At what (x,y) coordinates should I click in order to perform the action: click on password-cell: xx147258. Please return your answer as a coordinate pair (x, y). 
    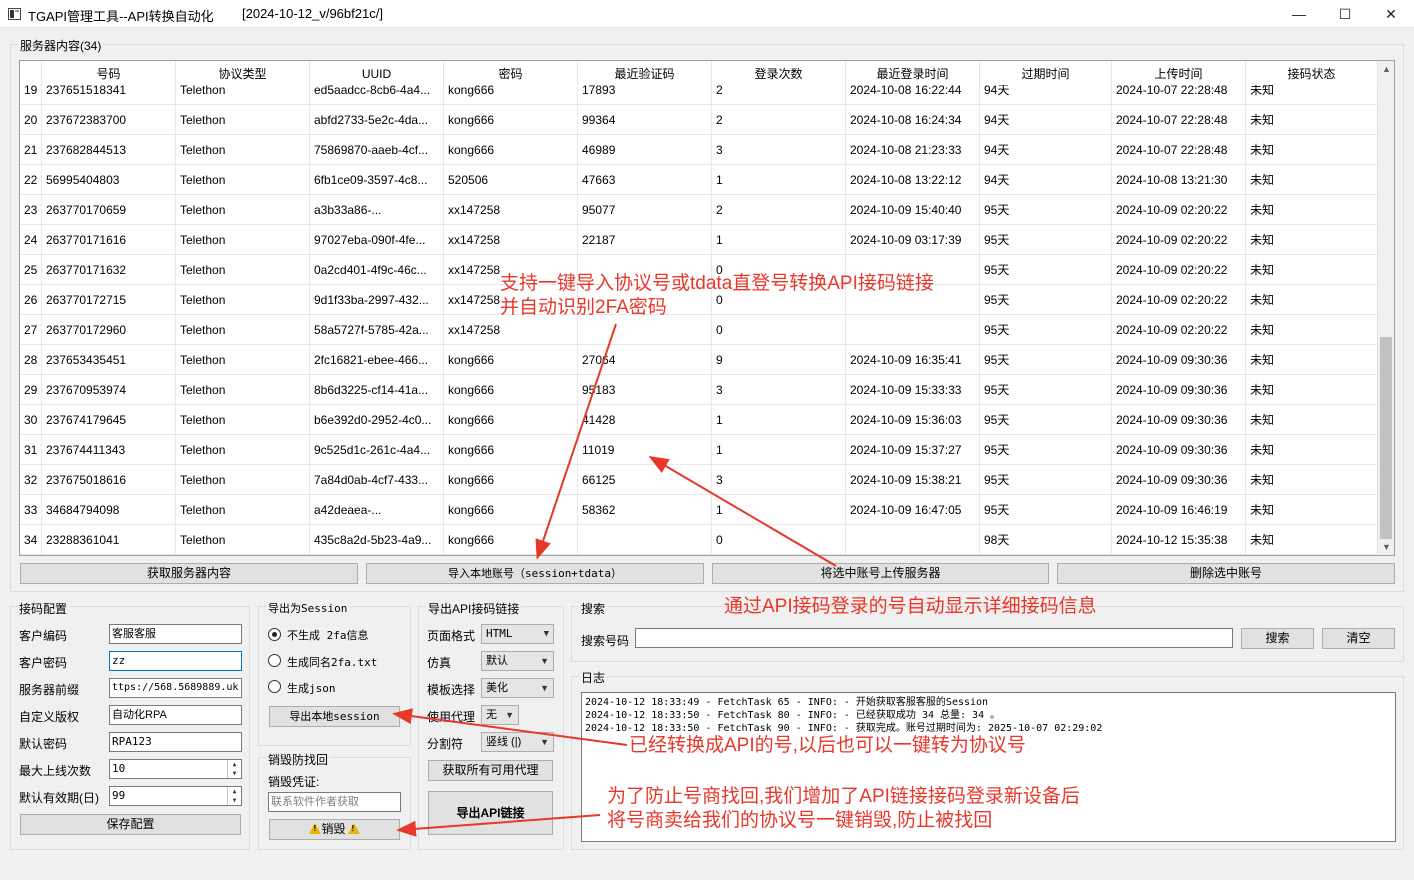
    Looking at the image, I should click on (511, 240).